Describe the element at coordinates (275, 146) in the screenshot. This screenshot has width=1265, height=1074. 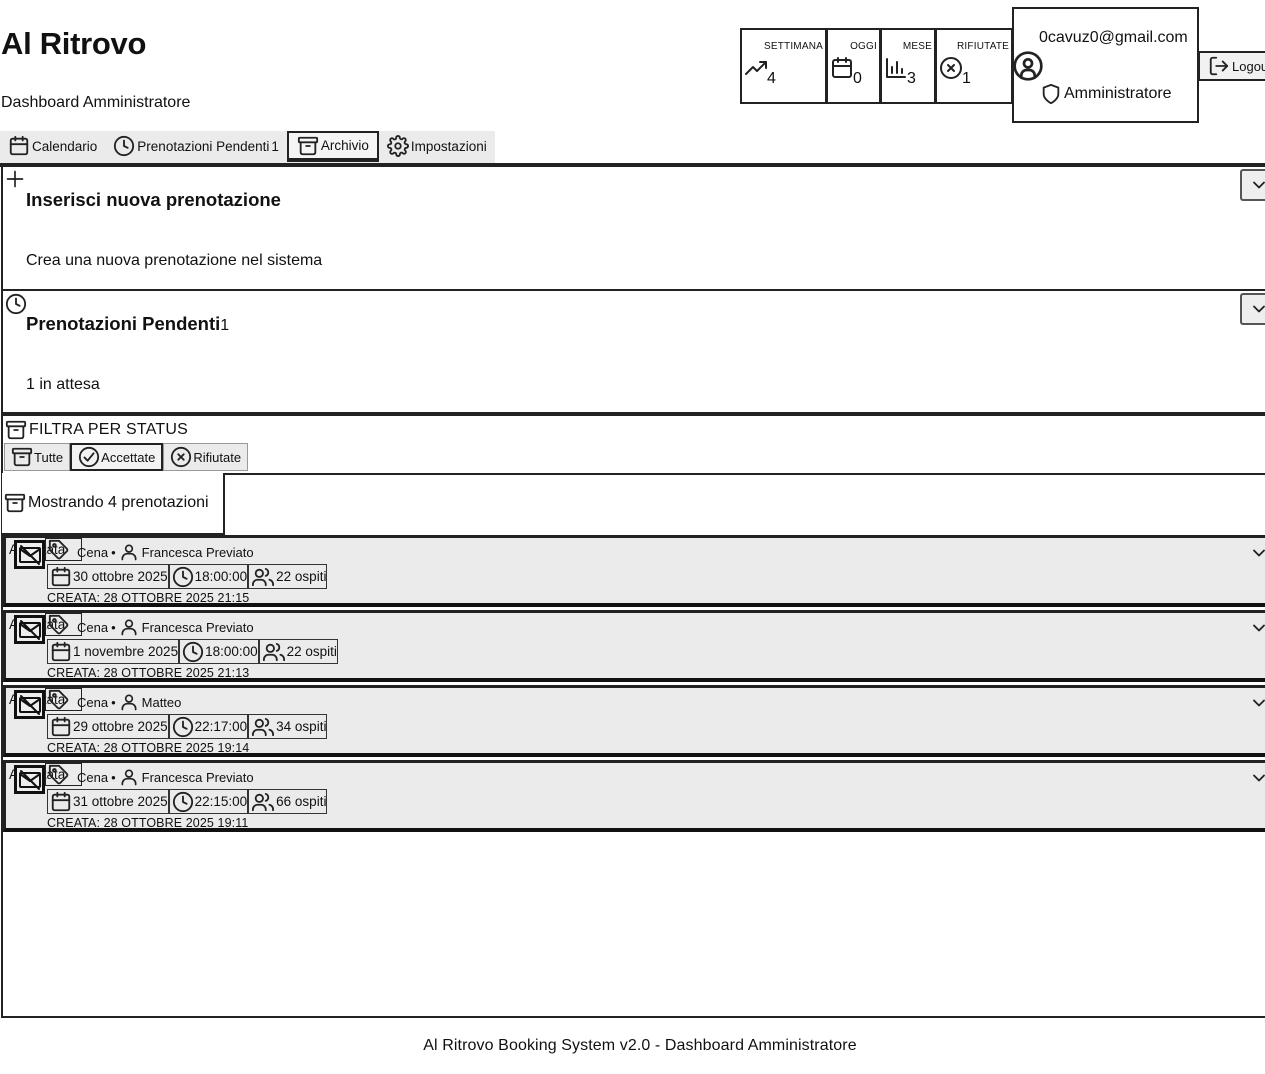
I see `tab-badge: 1` at that location.